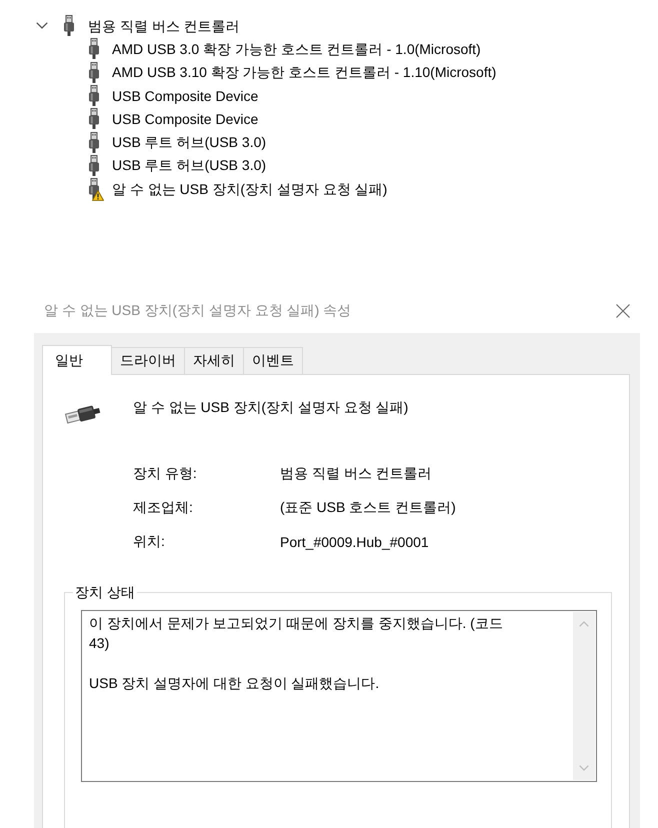 This screenshot has height=828, width=658. I want to click on group-title: 장치 상태, so click(105, 592).